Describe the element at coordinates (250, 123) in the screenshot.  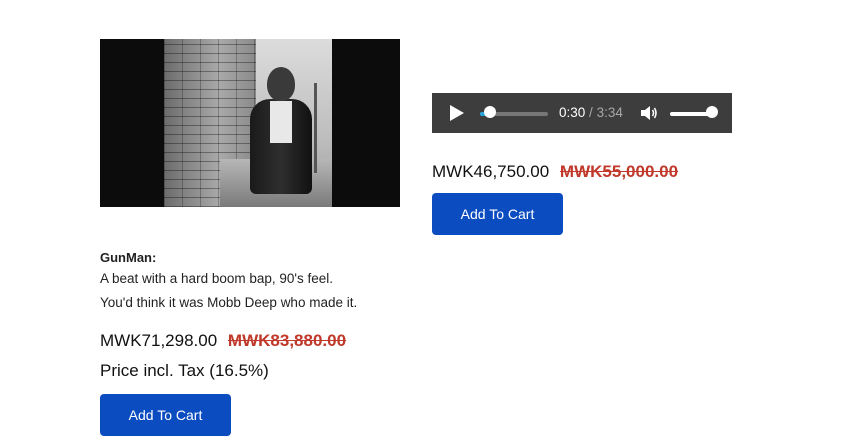
I see `video-thumbnail-image` at that location.